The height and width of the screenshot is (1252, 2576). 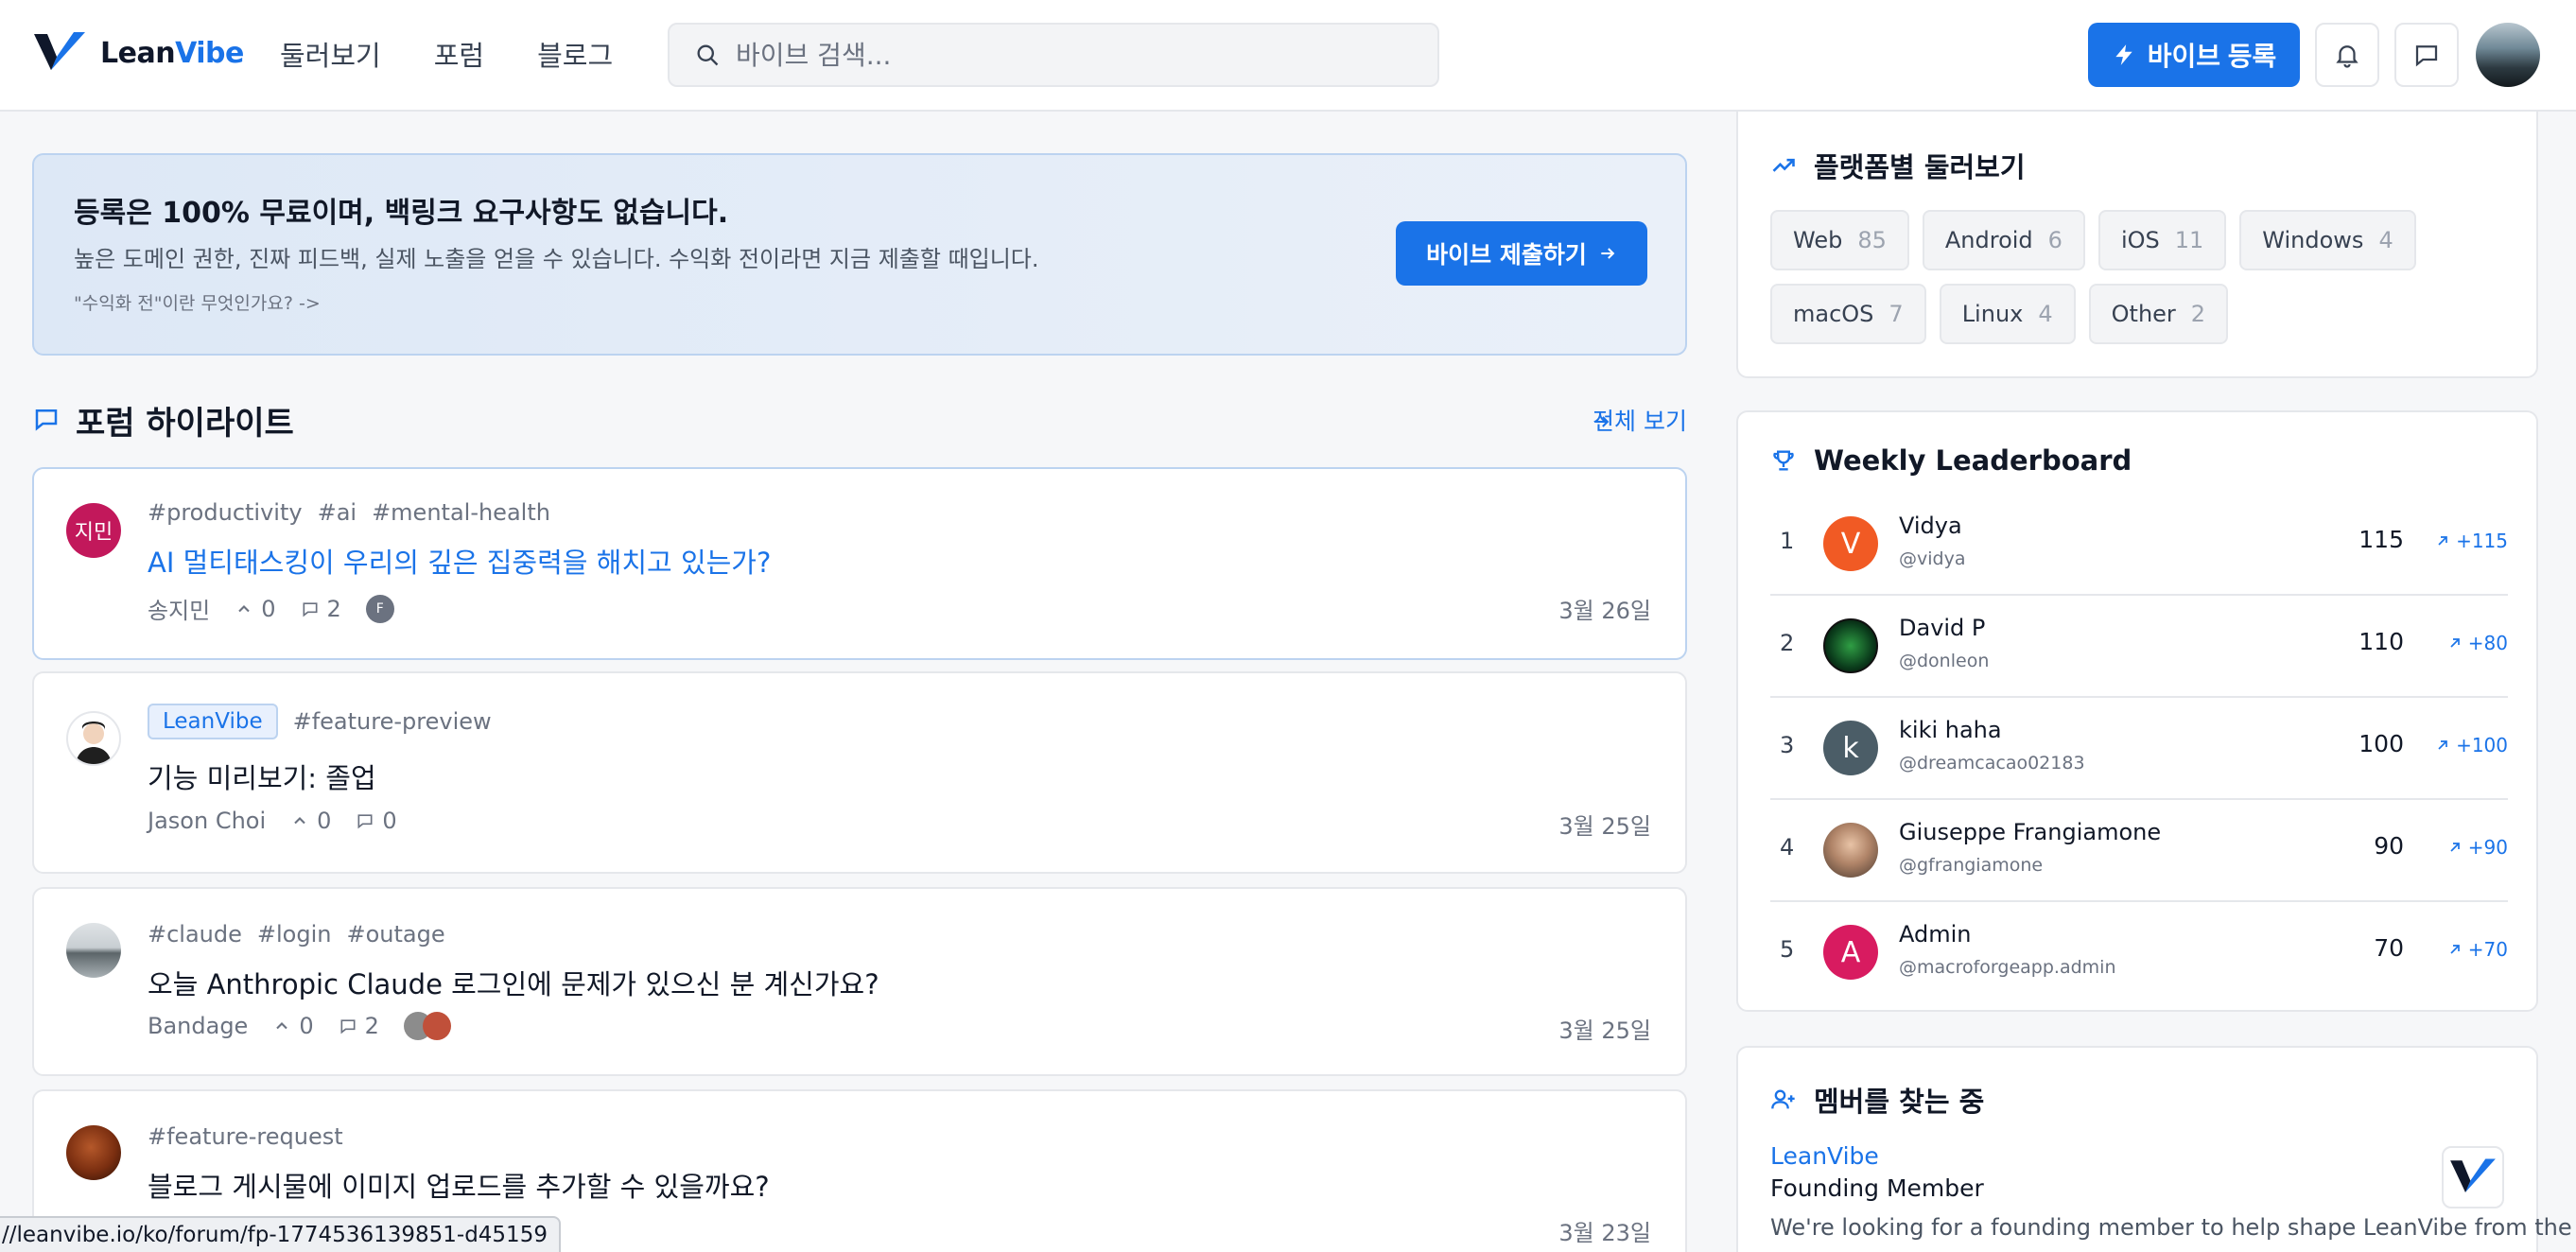 I want to click on tag: #claude, so click(x=195, y=935).